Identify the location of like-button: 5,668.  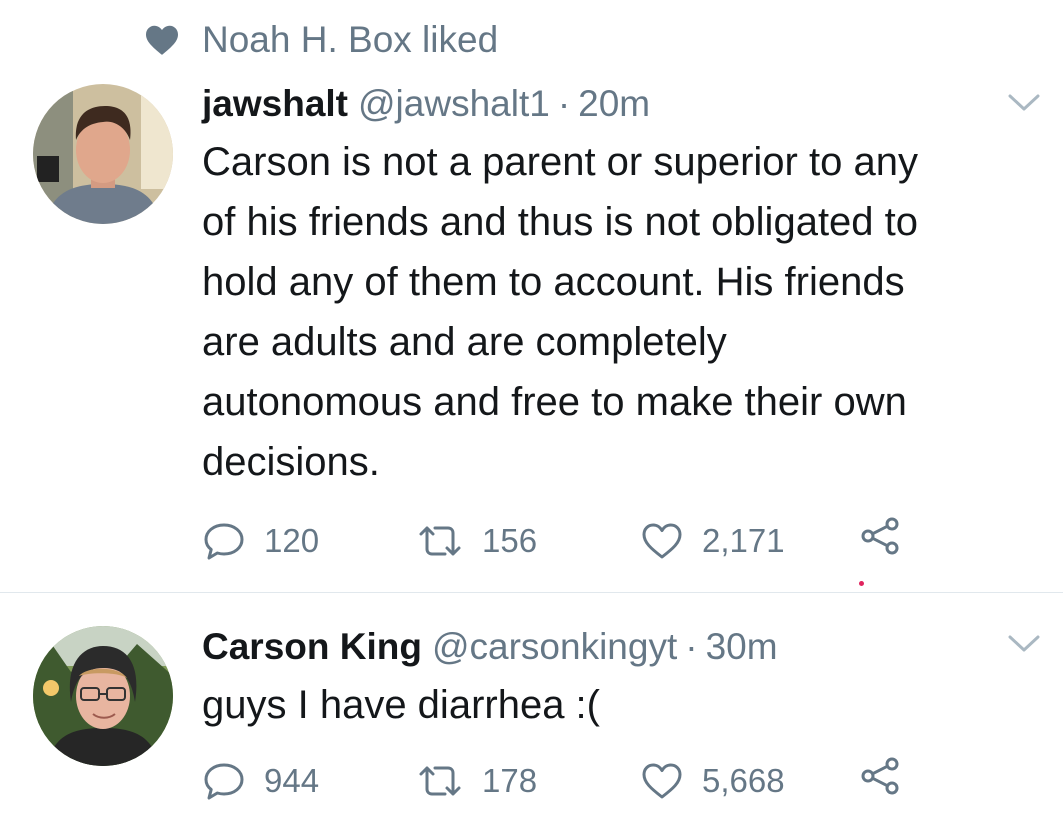
(712, 781).